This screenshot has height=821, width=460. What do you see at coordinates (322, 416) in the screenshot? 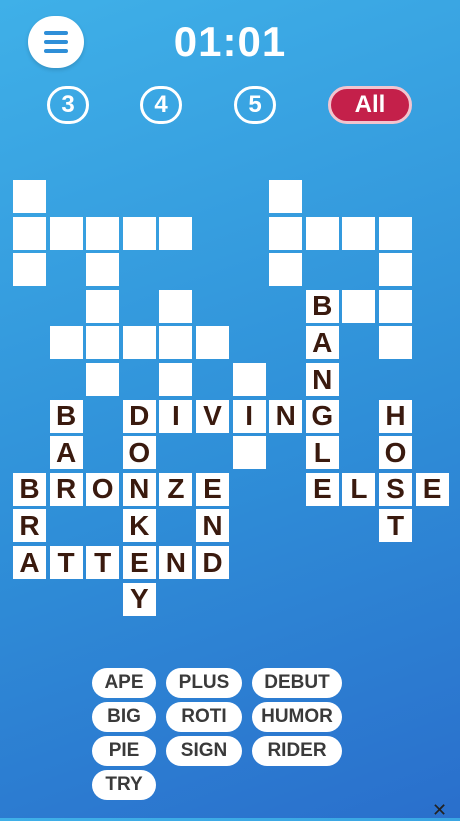
I see `grid-cell-letter: G` at bounding box center [322, 416].